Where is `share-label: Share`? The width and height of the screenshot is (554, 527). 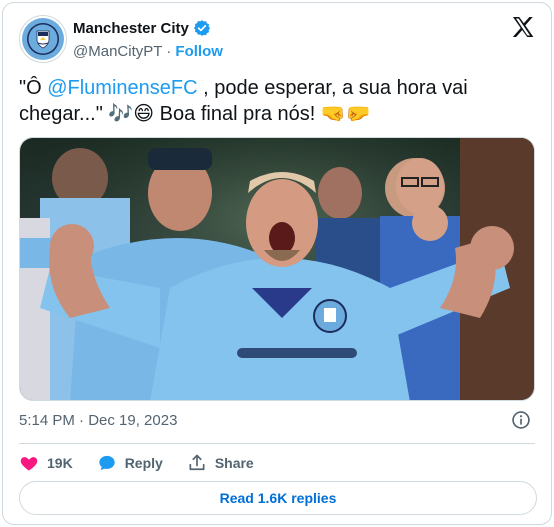
share-label: Share is located at coordinates (234, 463).